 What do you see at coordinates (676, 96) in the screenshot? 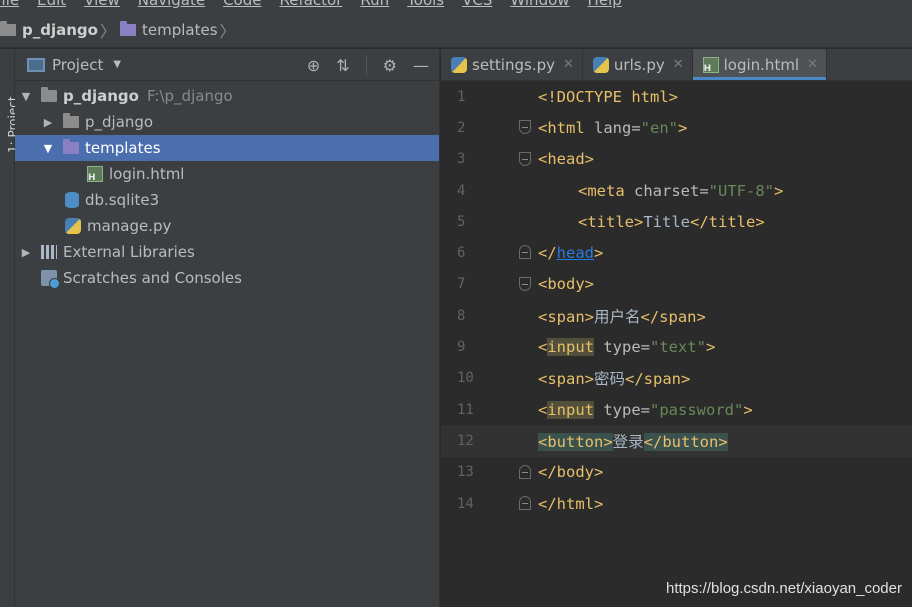
I see `code-line: 1 <!DOCTYPE html>` at bounding box center [676, 96].